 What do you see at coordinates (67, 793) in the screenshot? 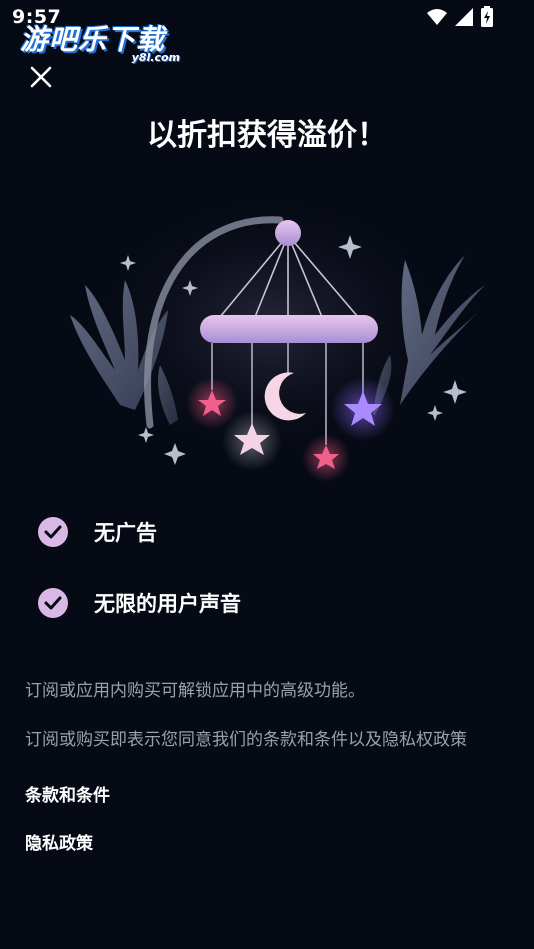
I see `terms-link: 条款和条件` at bounding box center [67, 793].